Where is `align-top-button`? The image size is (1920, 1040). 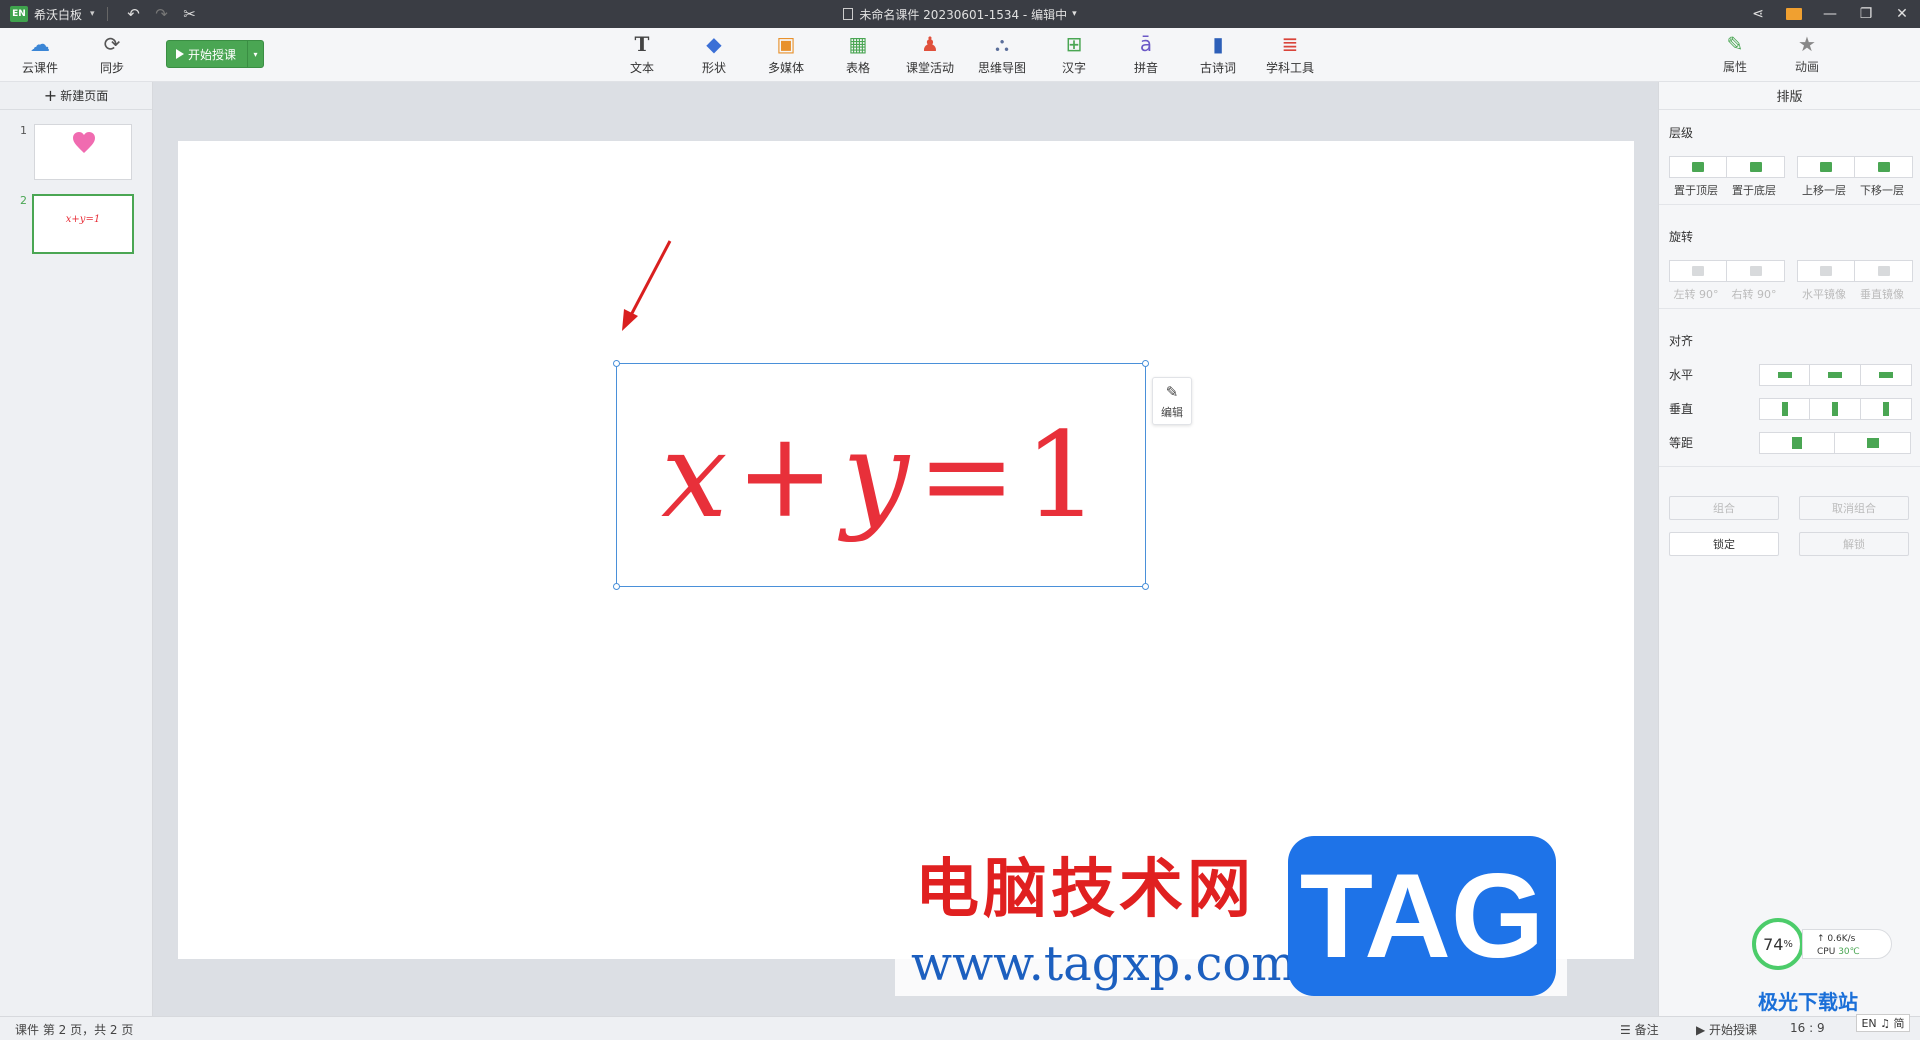 align-top-button is located at coordinates (1784, 409).